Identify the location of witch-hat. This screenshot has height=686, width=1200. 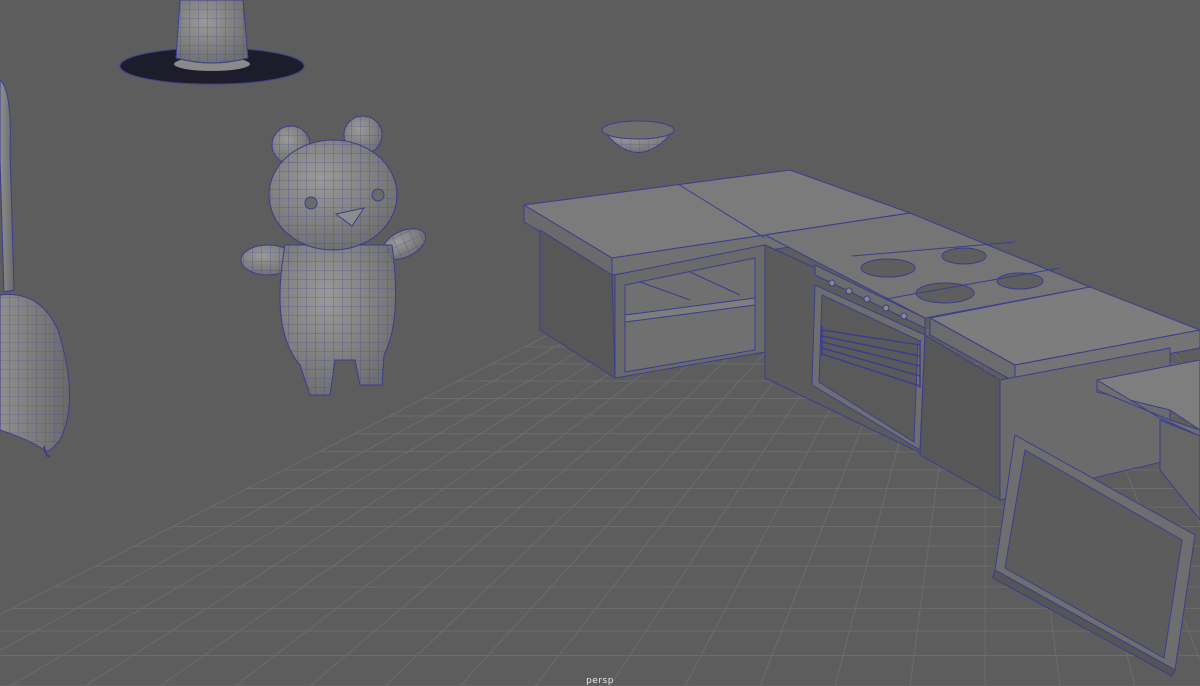
(212, 42).